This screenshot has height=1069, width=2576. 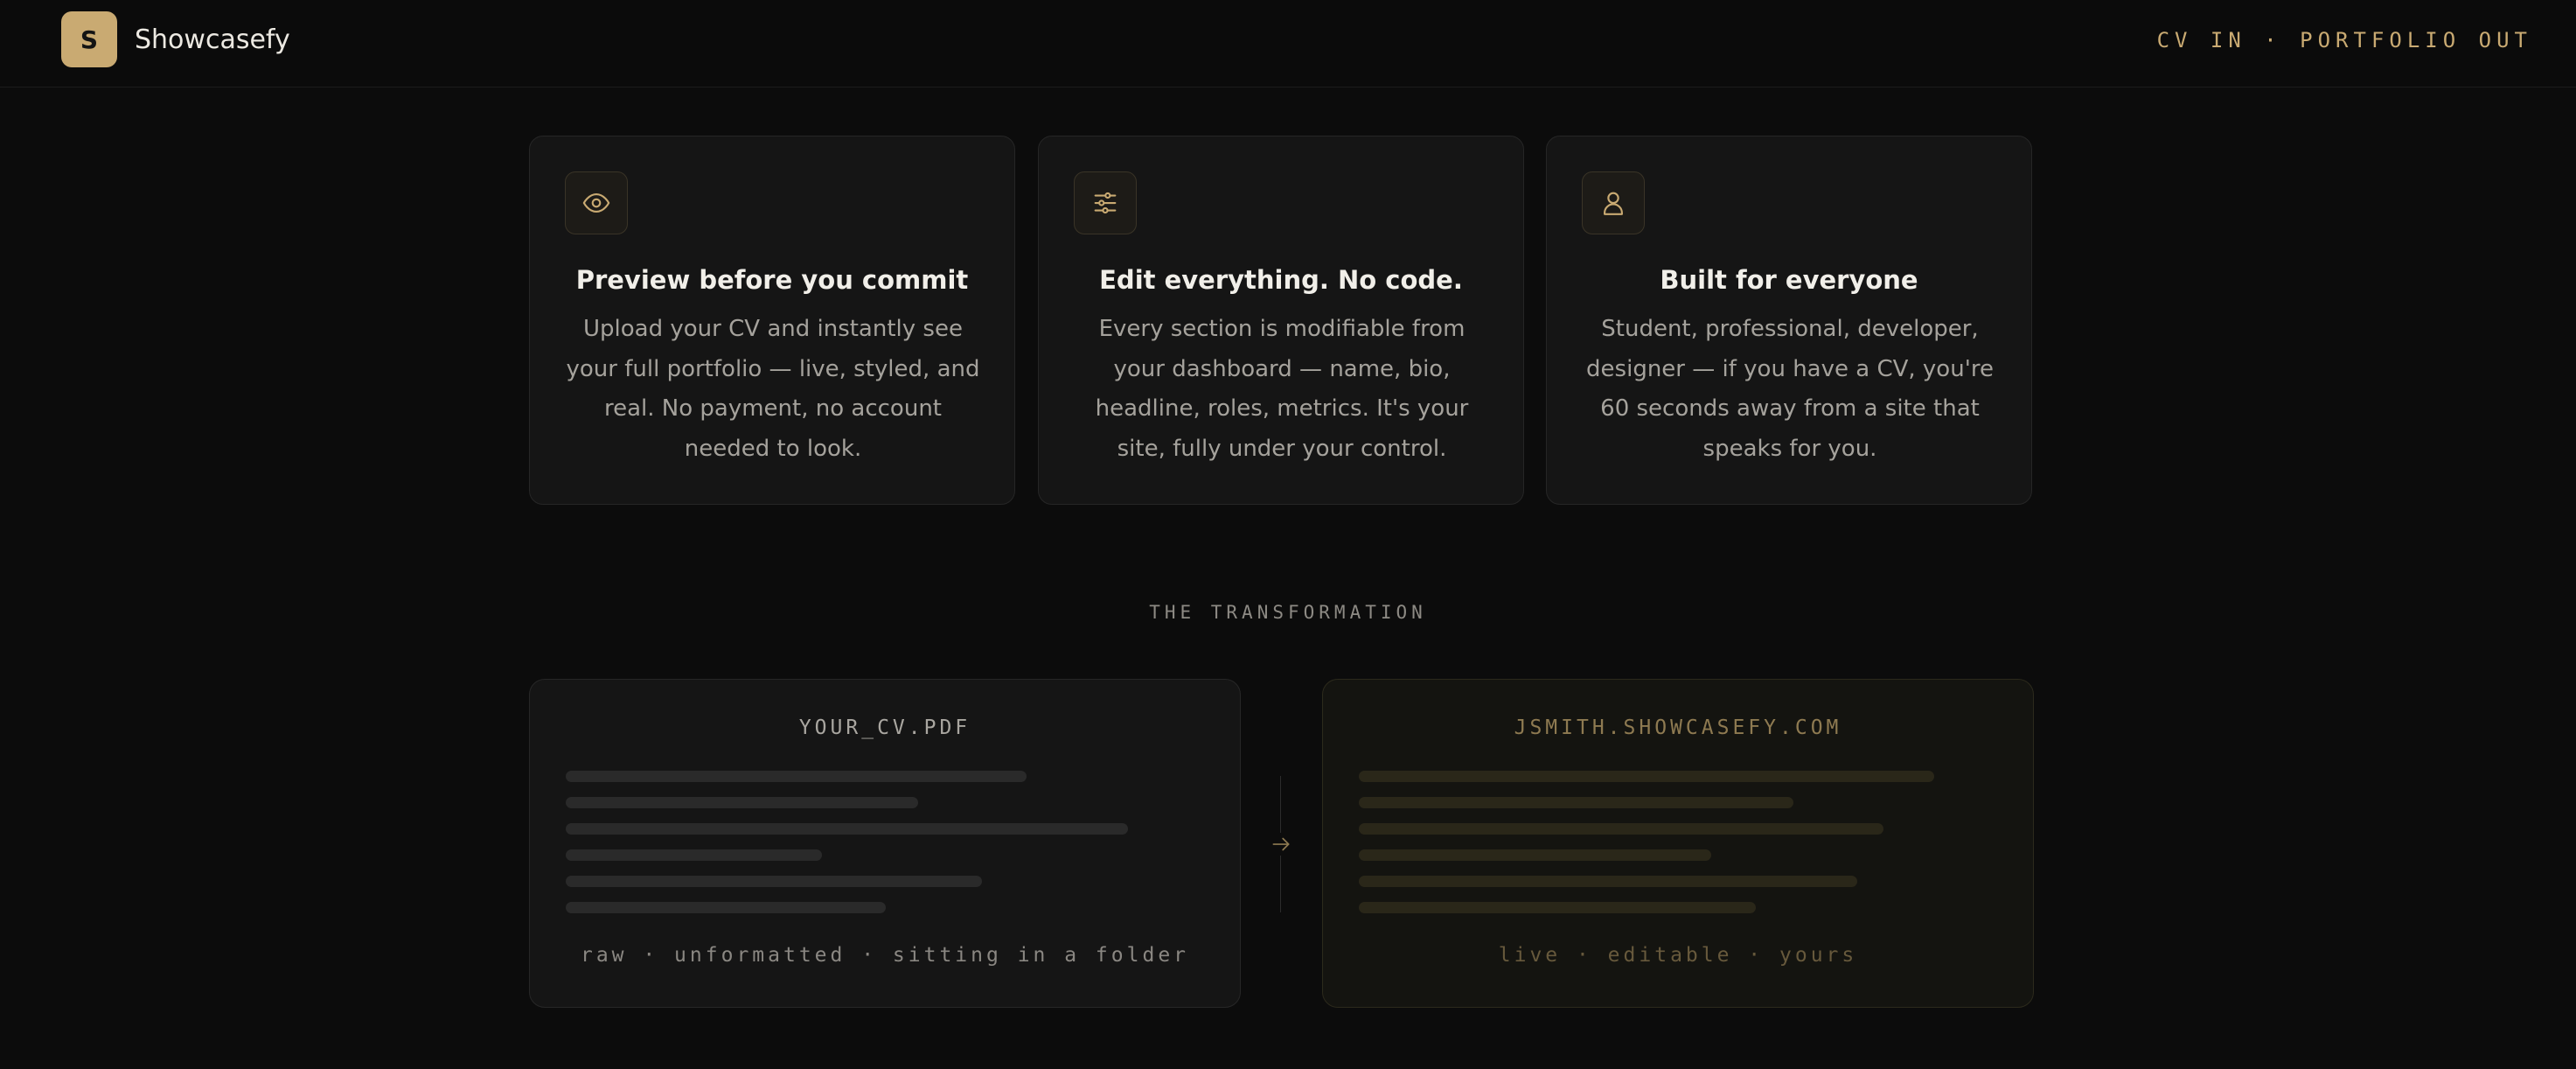 I want to click on feature-title: Edit everything. No code., so click(x=1281, y=280).